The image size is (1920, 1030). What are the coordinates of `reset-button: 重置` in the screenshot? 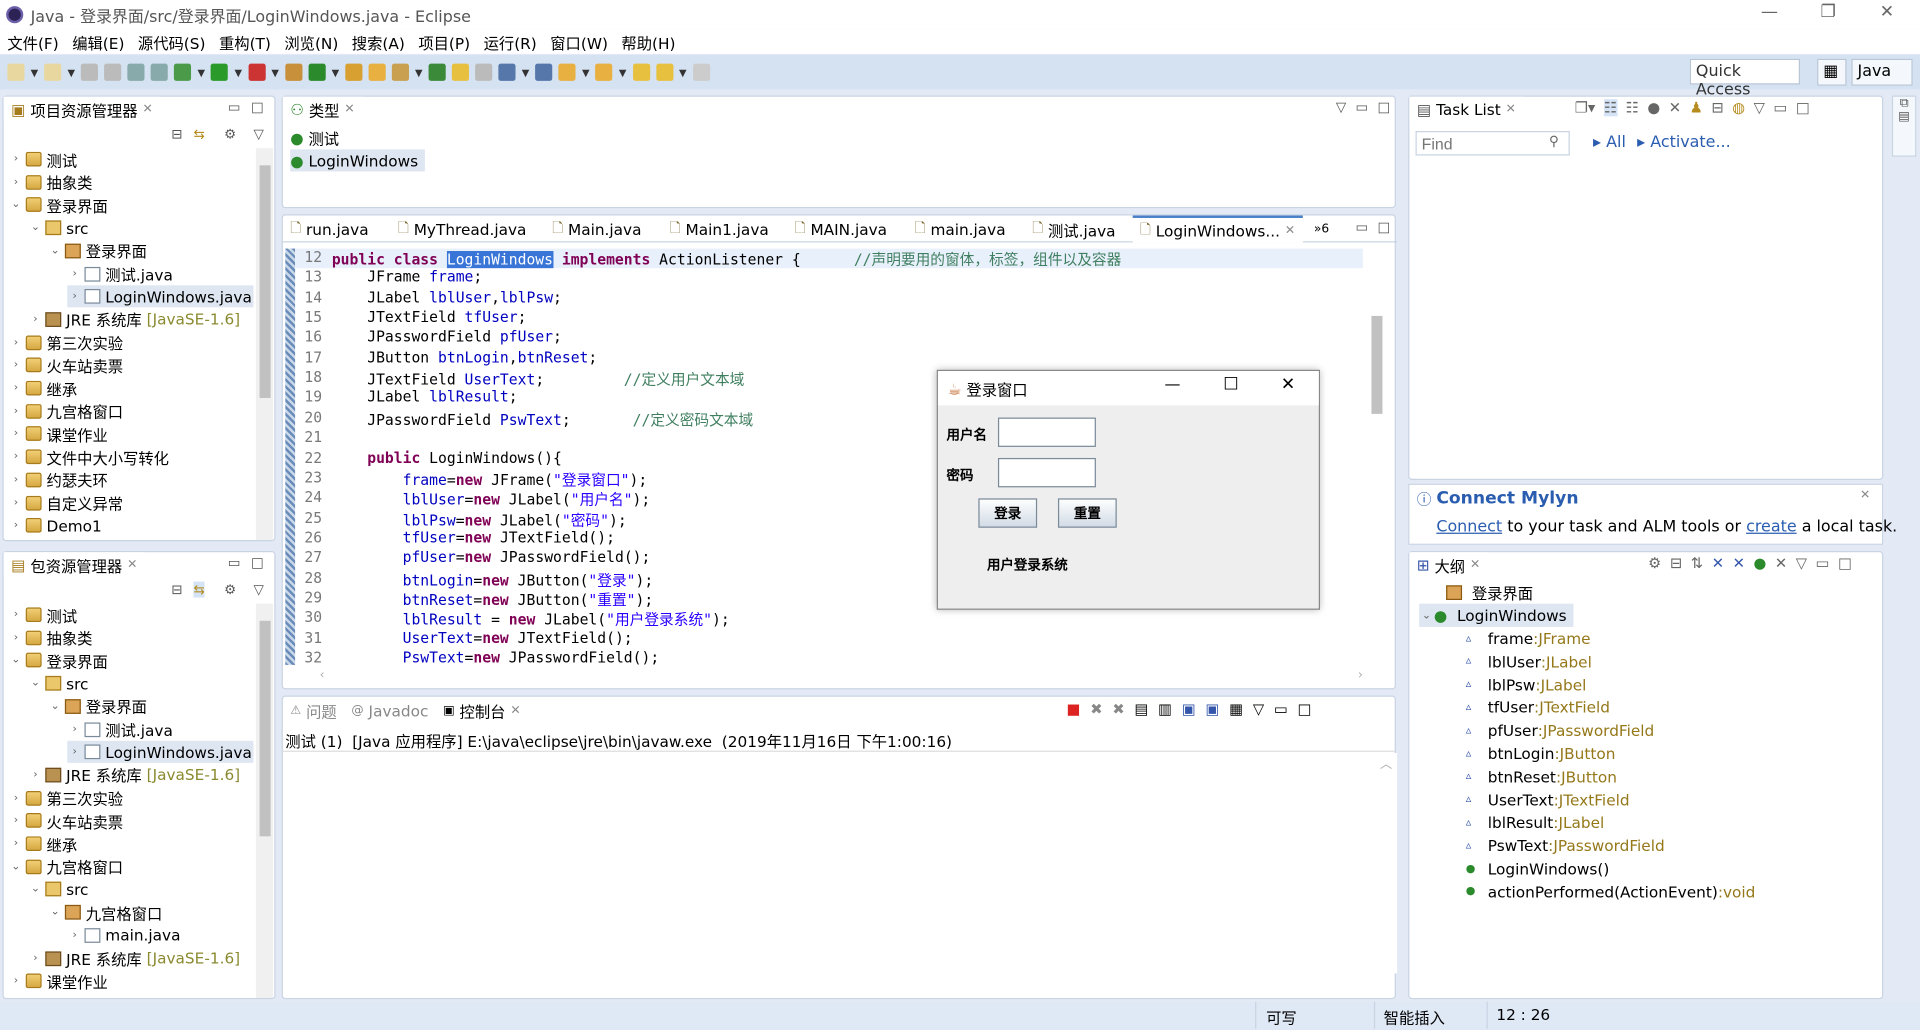 It's located at (1087, 513).